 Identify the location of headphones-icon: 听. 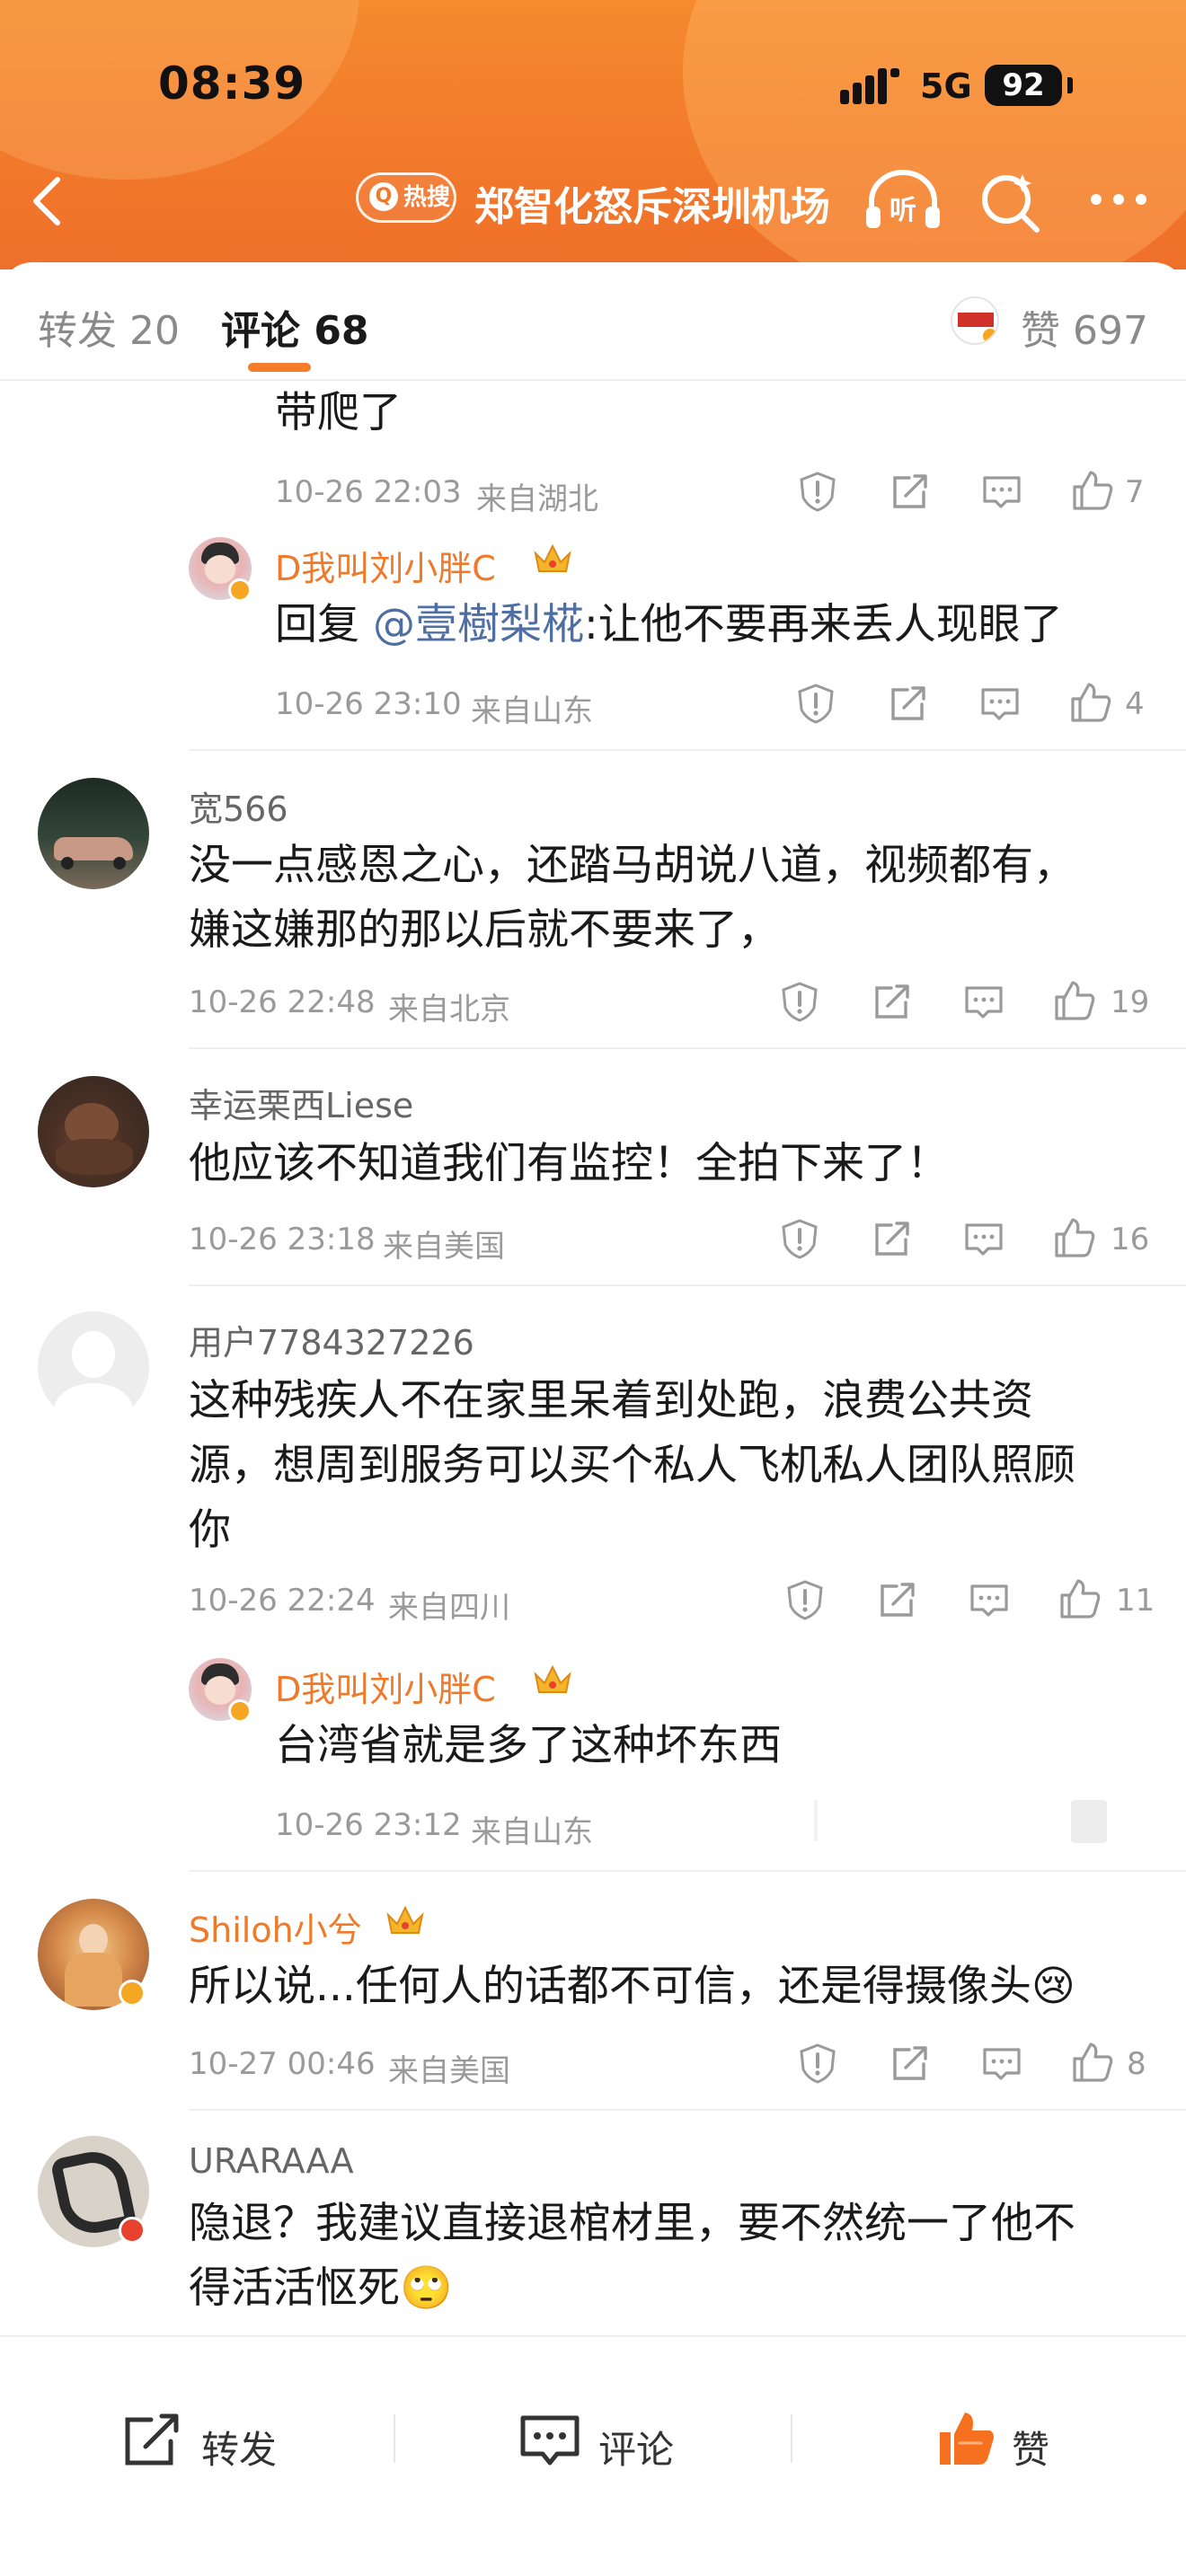
(903, 200).